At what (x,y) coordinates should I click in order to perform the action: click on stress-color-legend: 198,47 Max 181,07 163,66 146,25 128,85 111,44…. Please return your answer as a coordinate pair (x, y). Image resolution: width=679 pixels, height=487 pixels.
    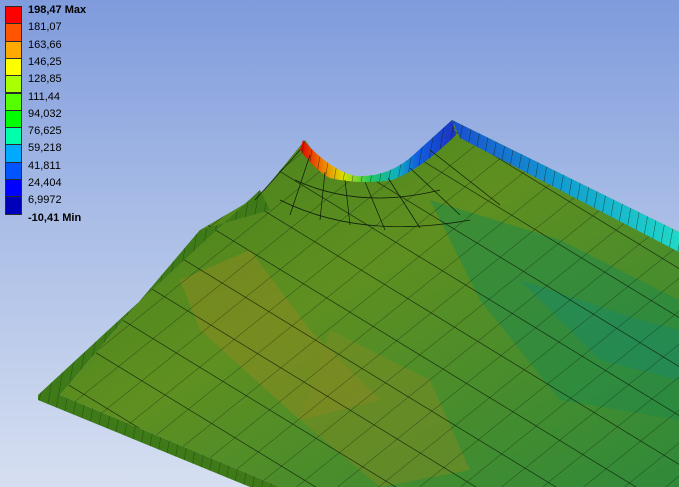
    Looking at the image, I should click on (75, 116).